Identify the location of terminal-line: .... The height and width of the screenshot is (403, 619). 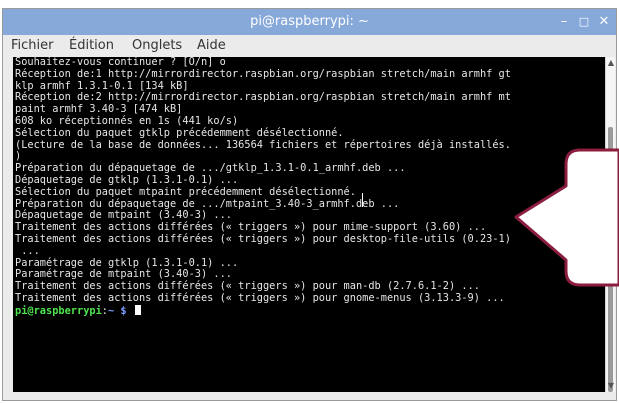
(27, 250).